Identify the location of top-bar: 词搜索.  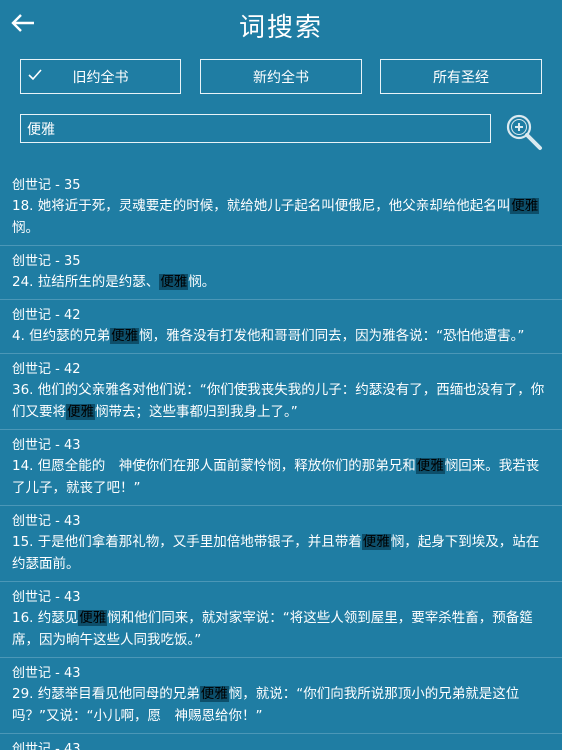
(281, 24).